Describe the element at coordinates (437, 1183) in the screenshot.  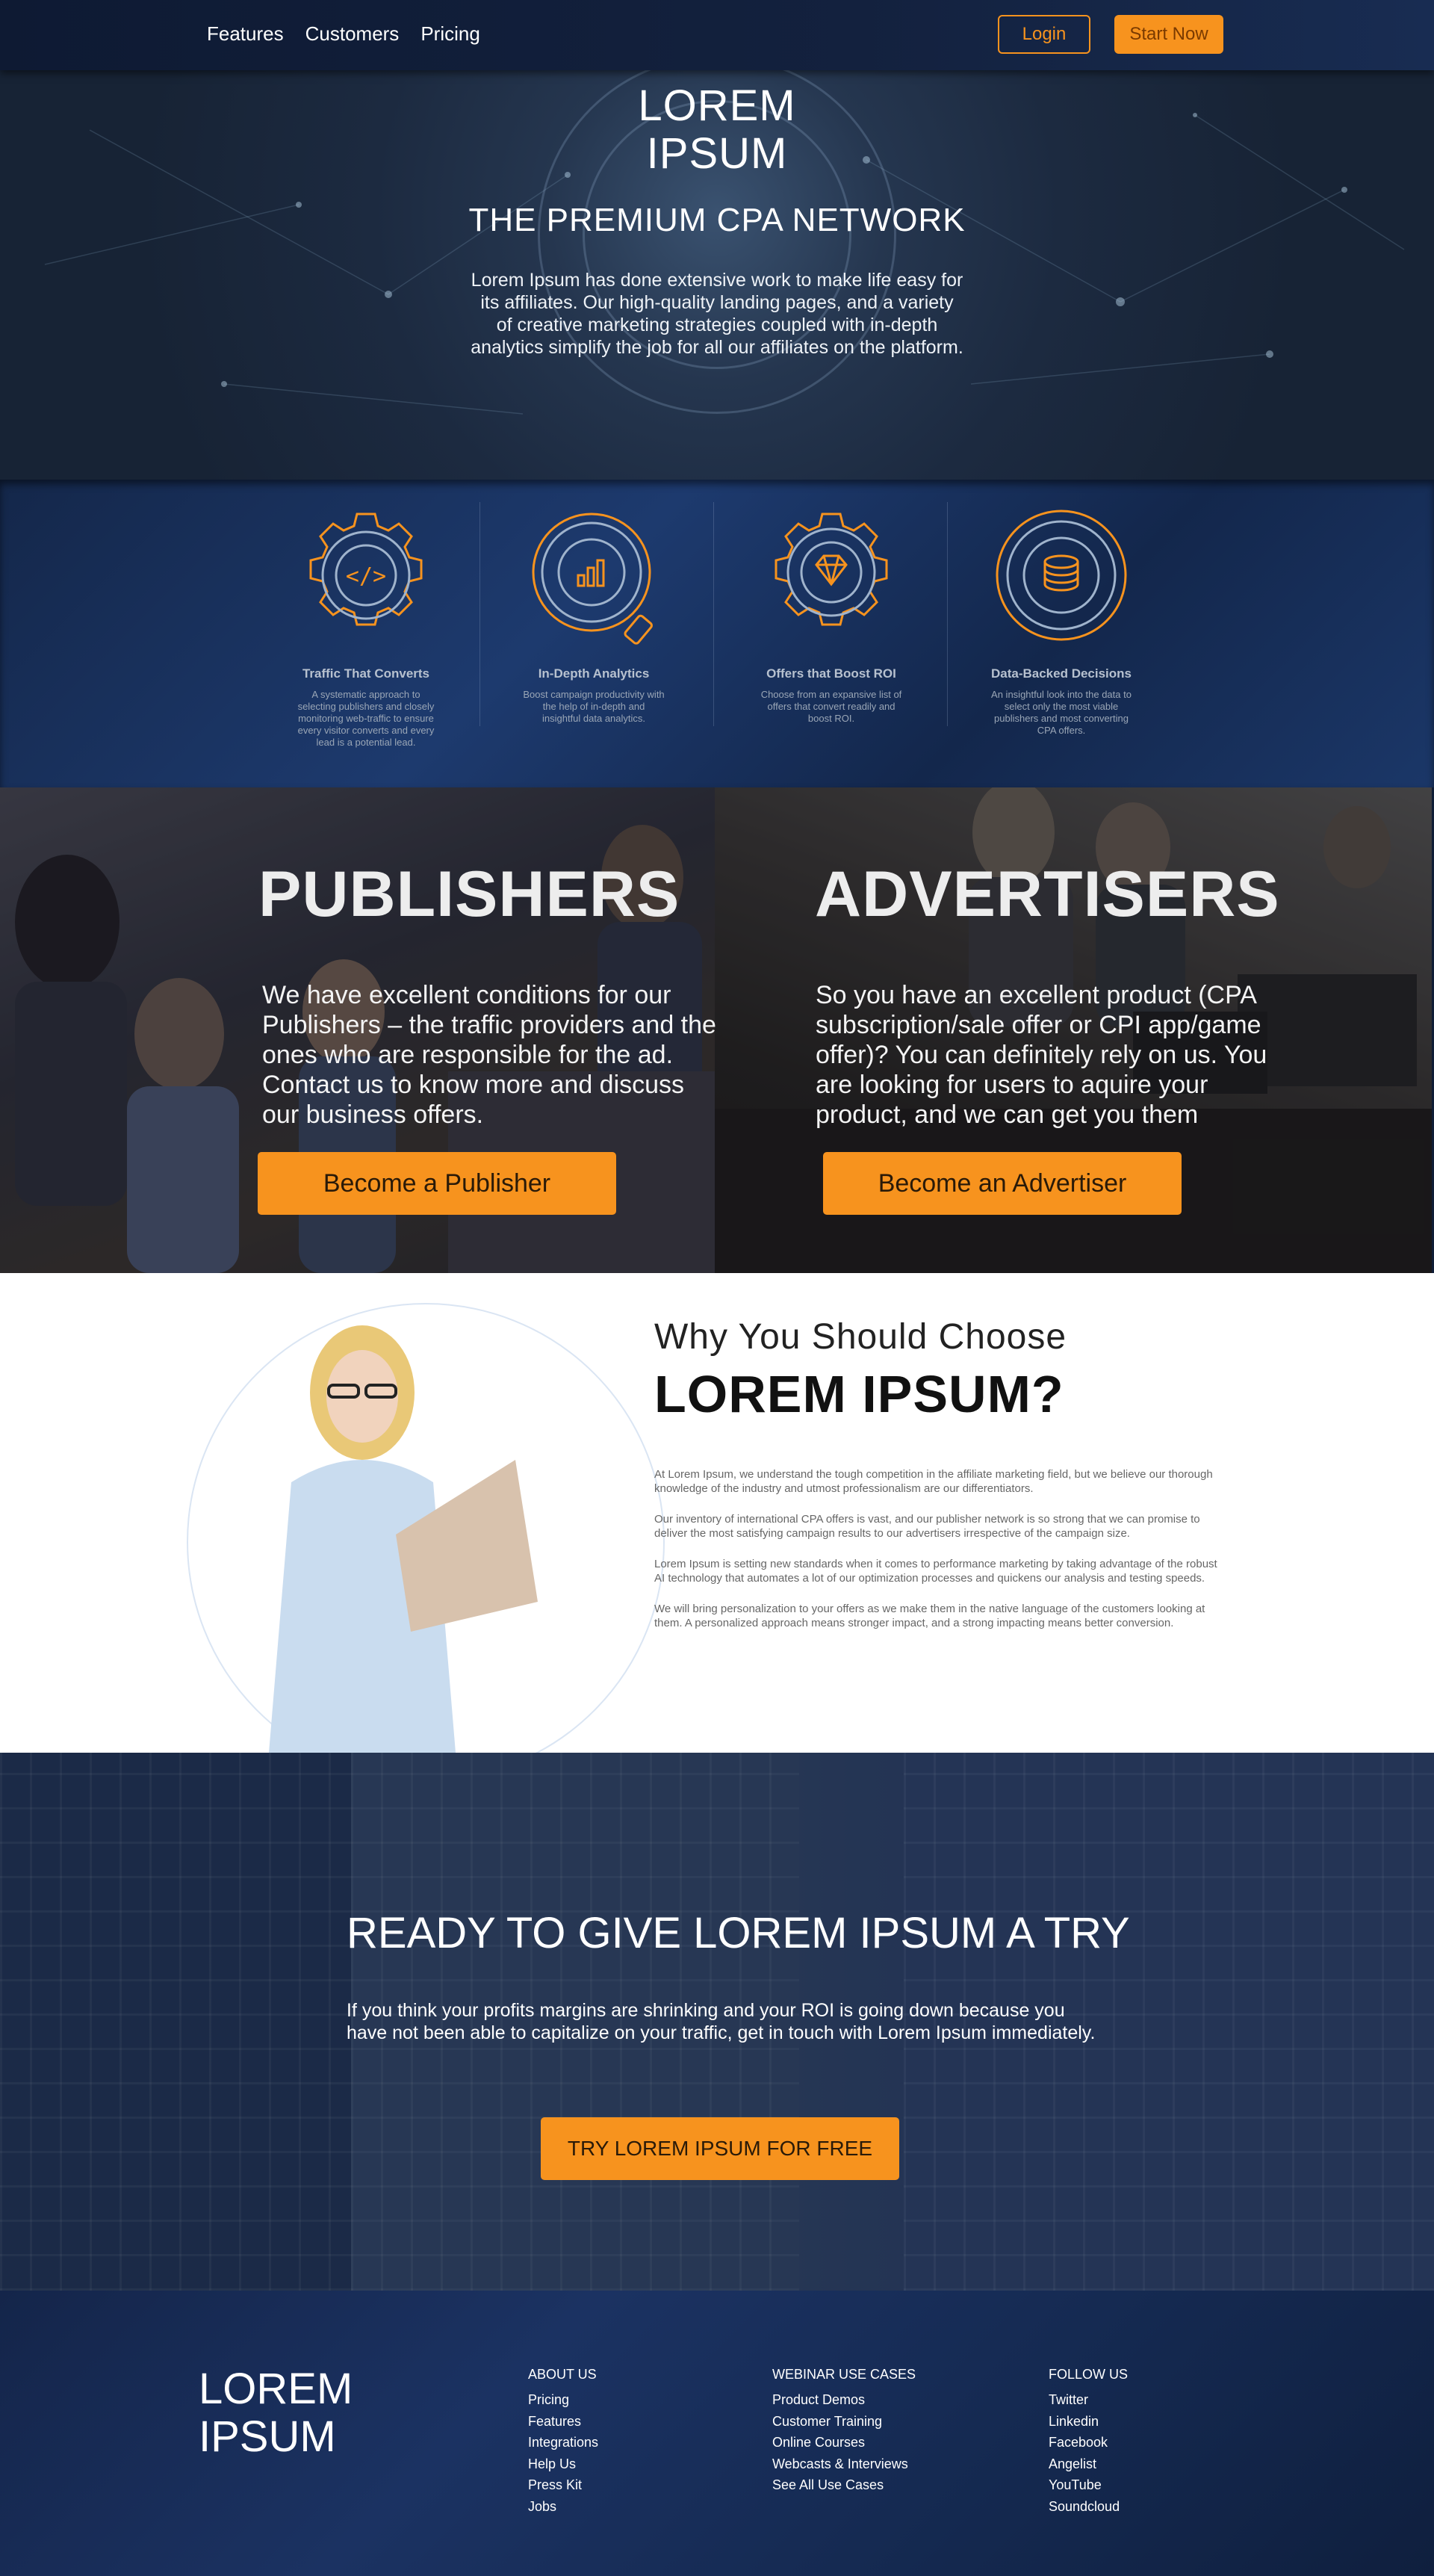
I see `become-publisher-button: Become a Publisher` at that location.